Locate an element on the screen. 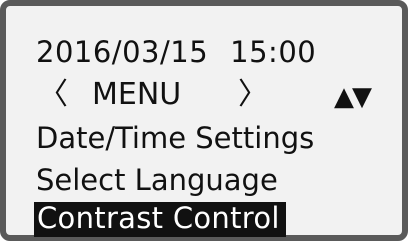 The width and height of the screenshot is (413, 246). menu-title: MENU is located at coordinates (137, 94).